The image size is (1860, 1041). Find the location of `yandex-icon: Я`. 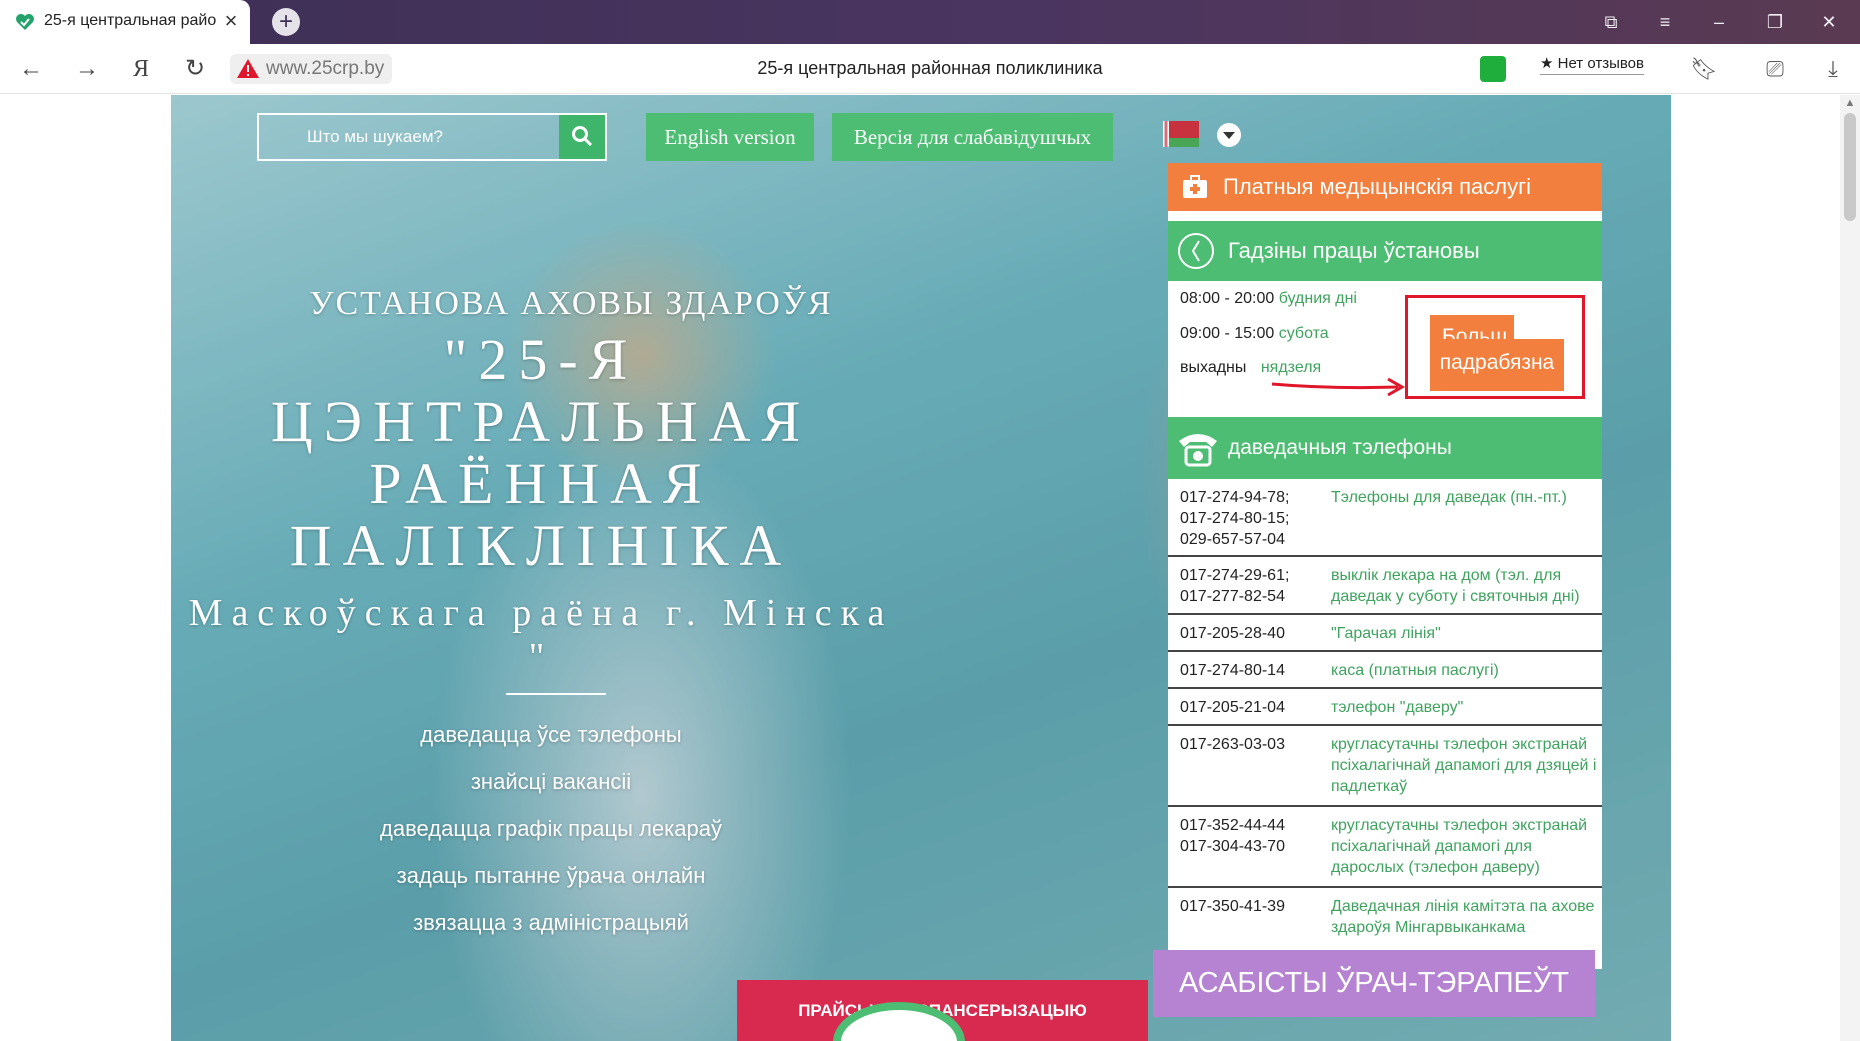

yandex-icon: Я is located at coordinates (141, 69).